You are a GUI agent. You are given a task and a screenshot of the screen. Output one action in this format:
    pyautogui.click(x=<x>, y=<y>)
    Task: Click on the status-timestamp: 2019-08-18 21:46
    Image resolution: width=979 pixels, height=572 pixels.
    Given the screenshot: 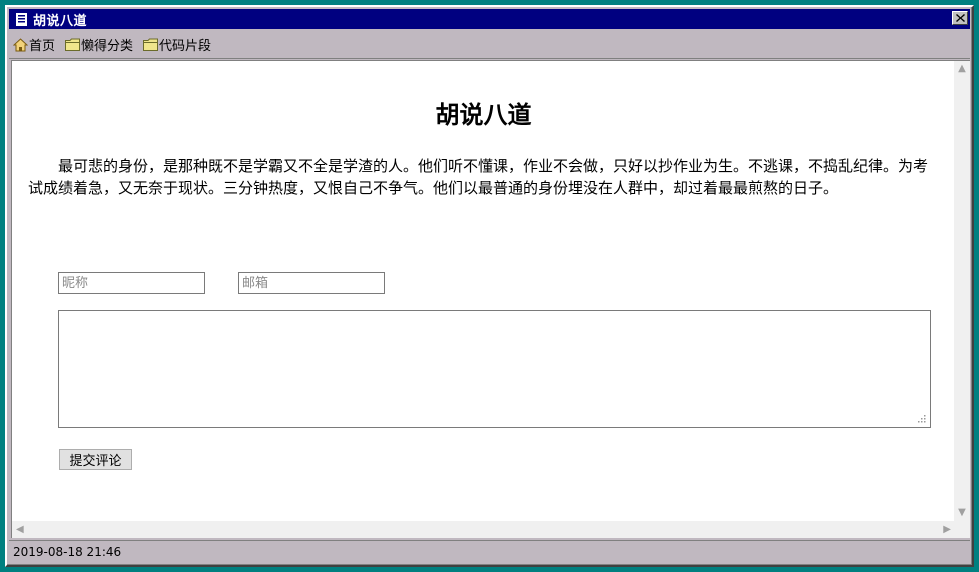 What is the action you would take?
    pyautogui.click(x=67, y=552)
    